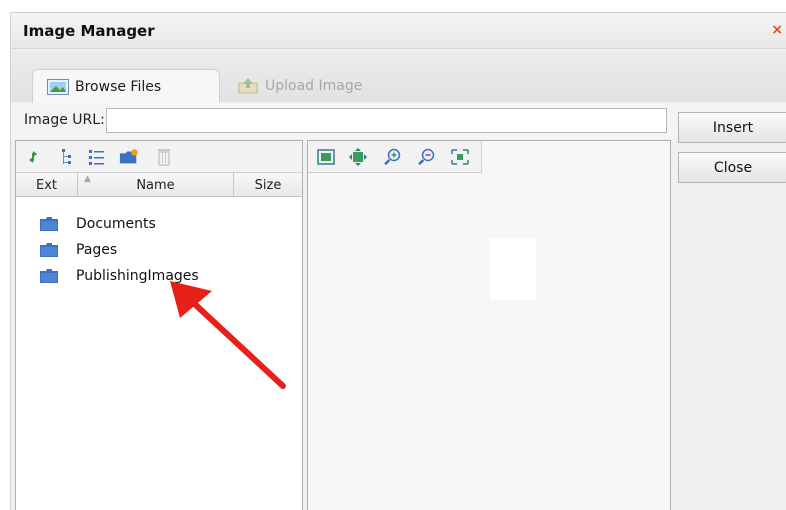  I want to click on preview-toolbar, so click(395, 157).